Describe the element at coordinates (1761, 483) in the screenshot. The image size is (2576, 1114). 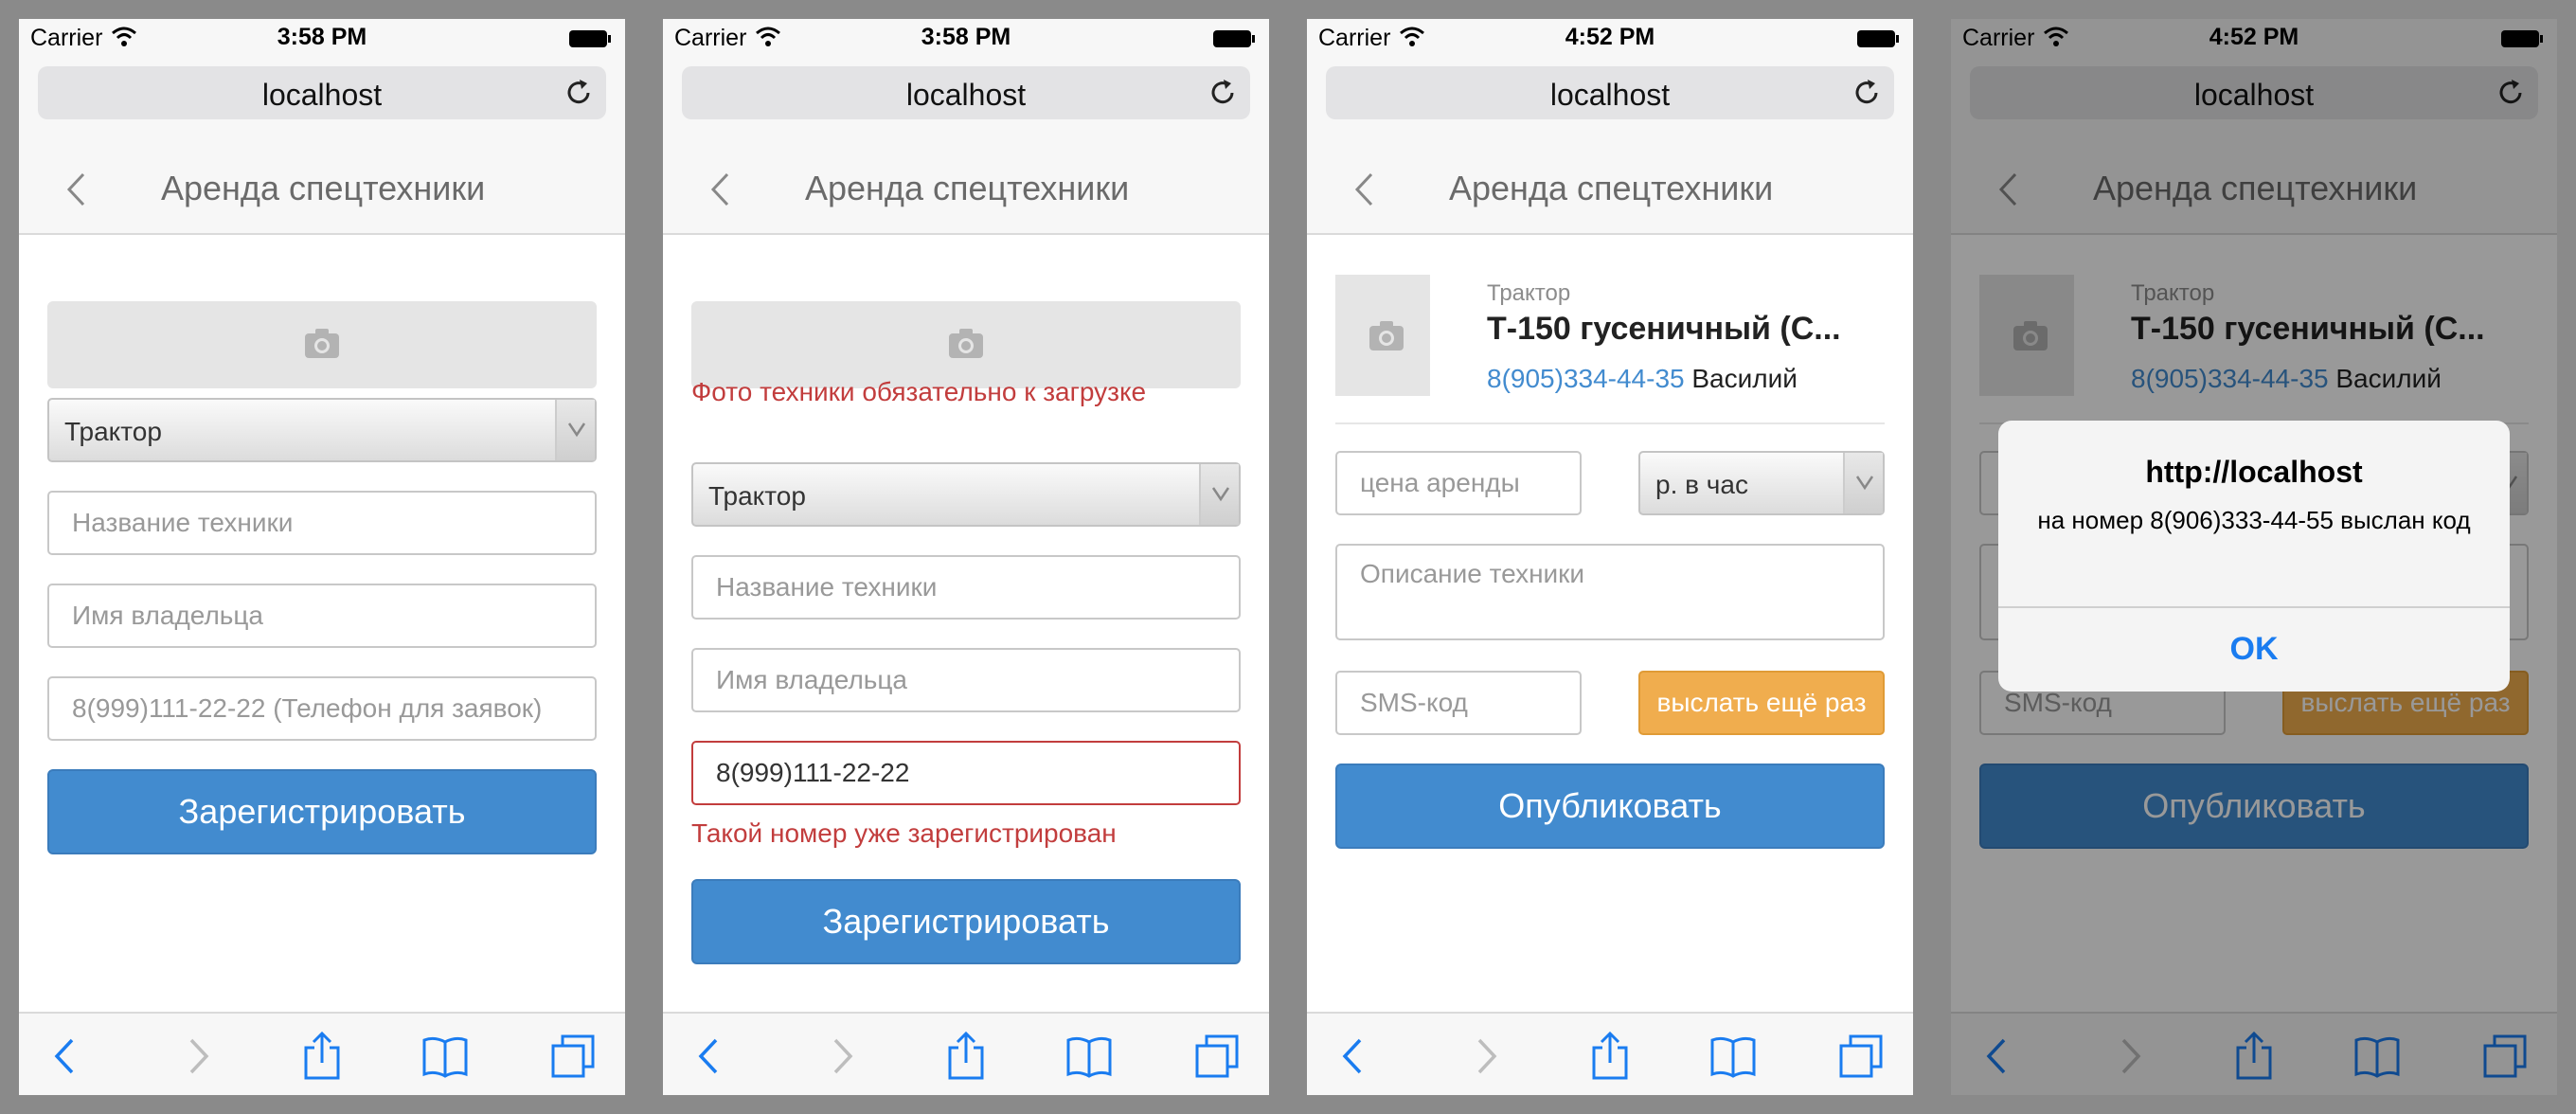
I see `price-unit-select: р. в час` at that location.